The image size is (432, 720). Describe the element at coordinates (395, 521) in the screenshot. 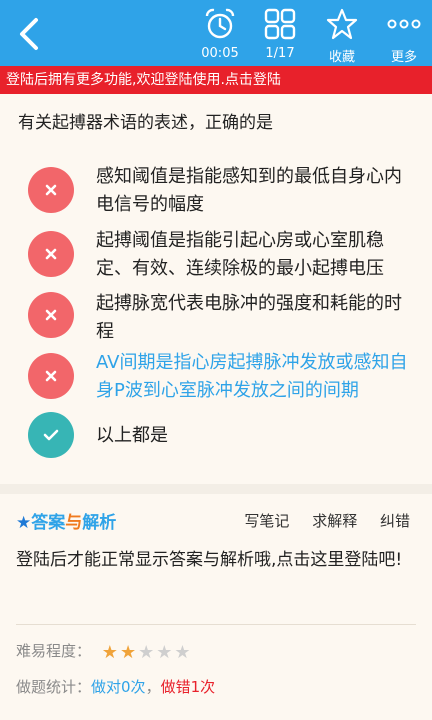

I see `report-error-link: 纠错` at that location.